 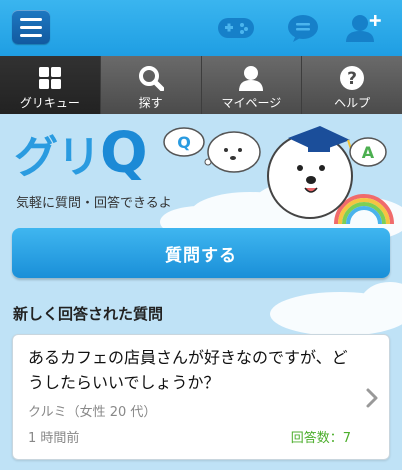 I want to click on tab-nav: グリキュー 探す マイページ ? ヘルプ, so click(x=201, y=85).